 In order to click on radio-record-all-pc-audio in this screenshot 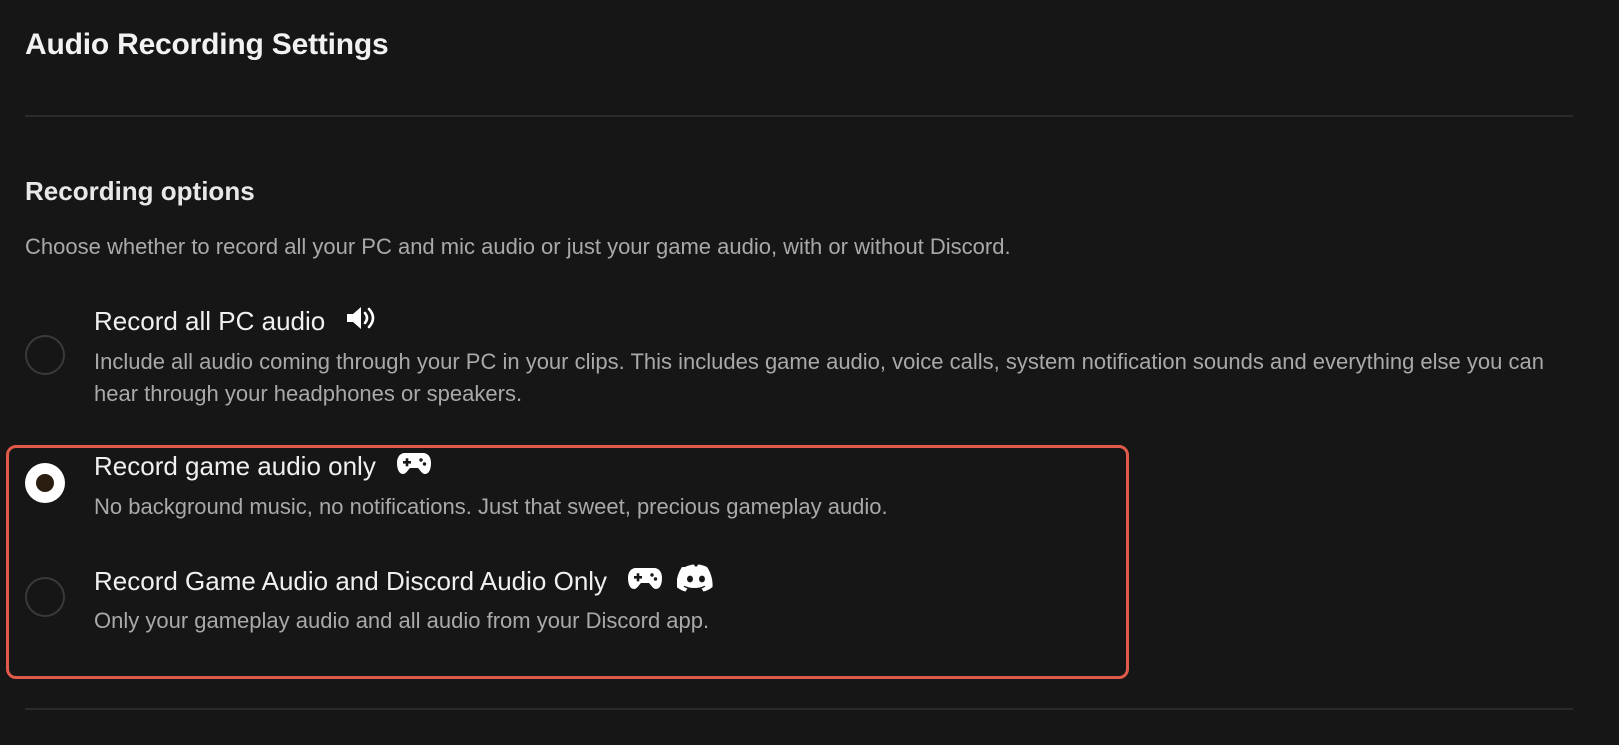, I will do `click(45, 355)`.